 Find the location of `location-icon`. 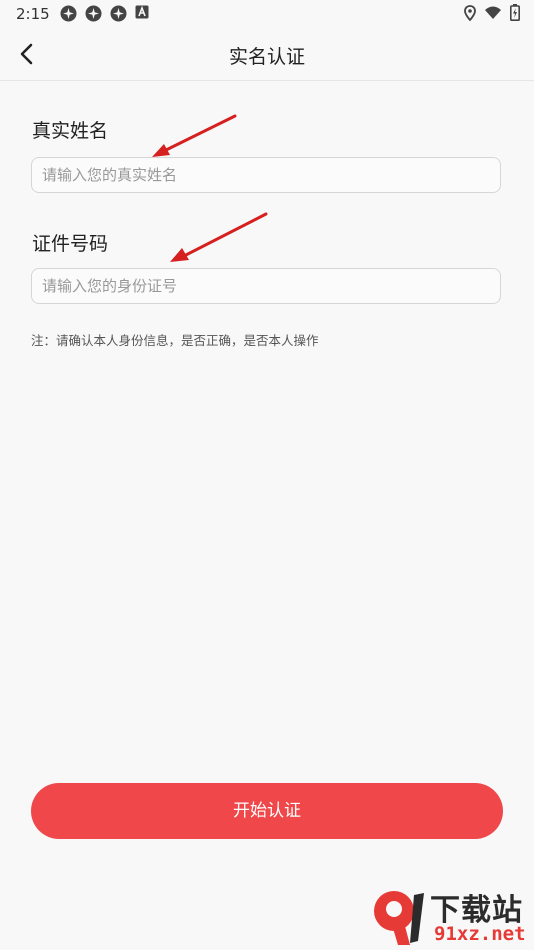

location-icon is located at coordinates (470, 12).